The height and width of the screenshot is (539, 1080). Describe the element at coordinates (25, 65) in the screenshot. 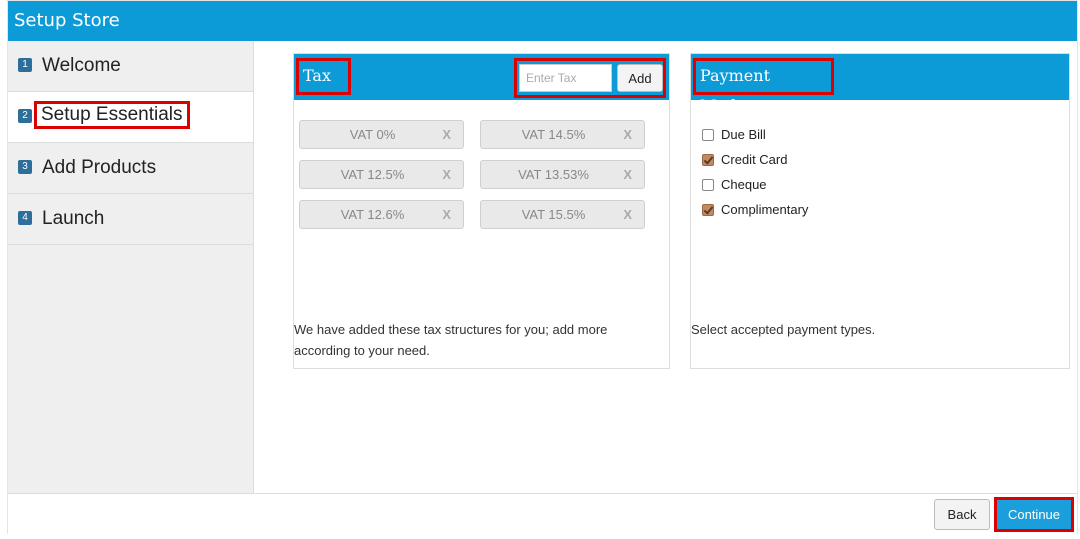

I see `step-number: 1` at that location.